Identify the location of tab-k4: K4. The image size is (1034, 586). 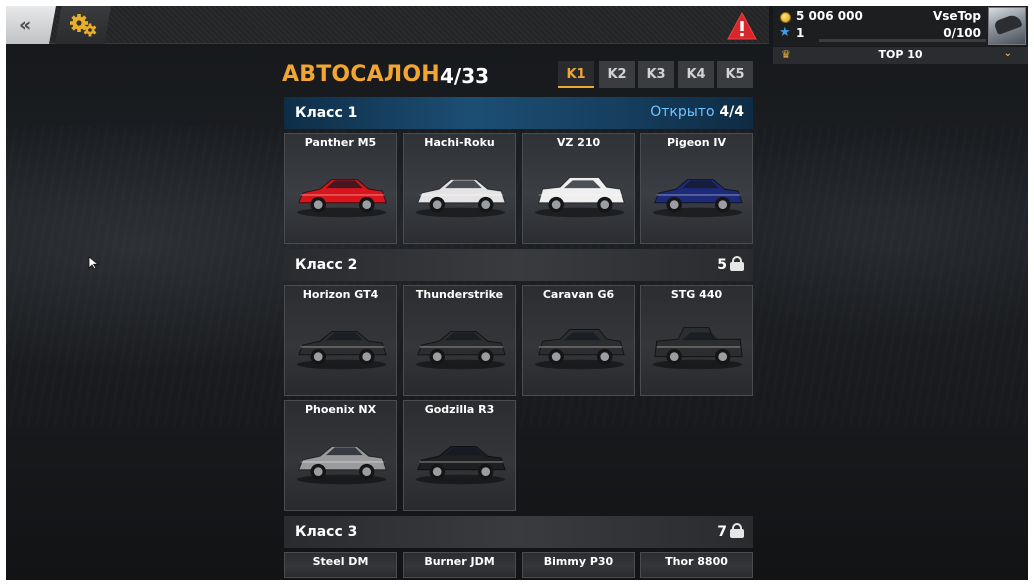
(696, 74).